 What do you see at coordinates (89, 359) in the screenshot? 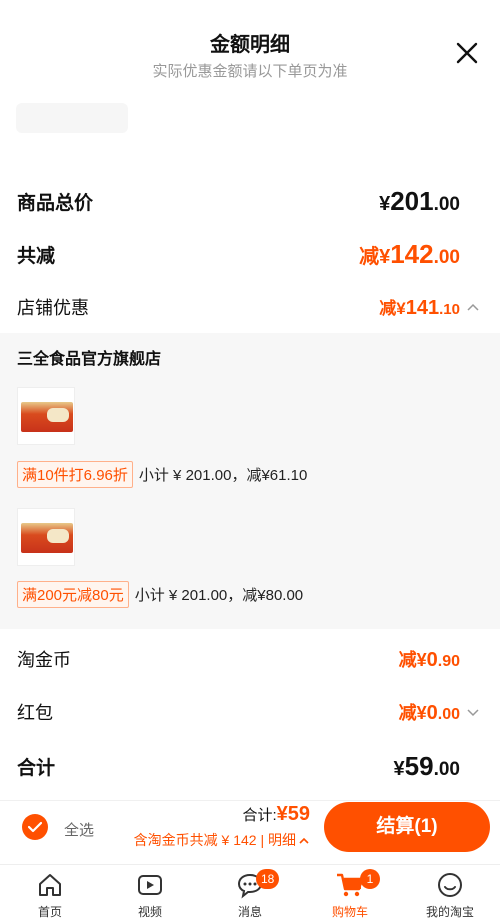
I see `shop-name: 三全食品官方旗舰店` at bounding box center [89, 359].